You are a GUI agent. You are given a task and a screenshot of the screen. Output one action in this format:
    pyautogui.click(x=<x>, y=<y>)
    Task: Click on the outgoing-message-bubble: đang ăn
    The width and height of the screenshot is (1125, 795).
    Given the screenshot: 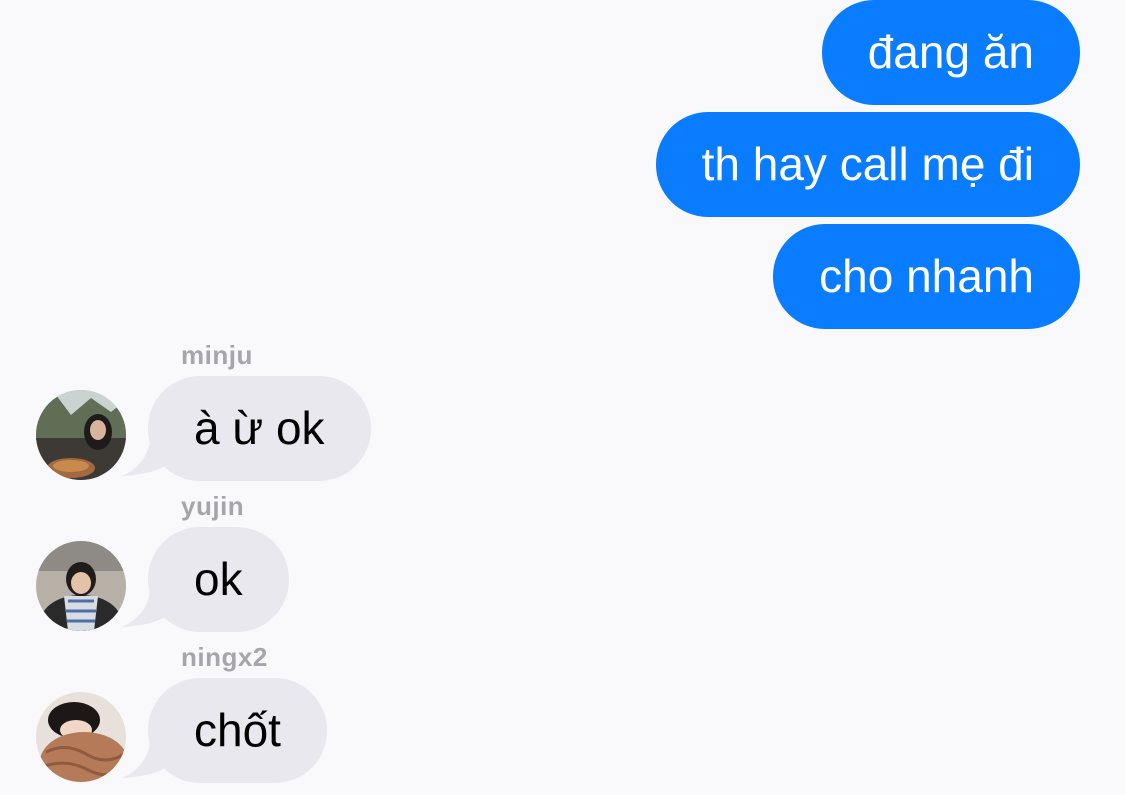 What is the action you would take?
    pyautogui.click(x=950, y=52)
    